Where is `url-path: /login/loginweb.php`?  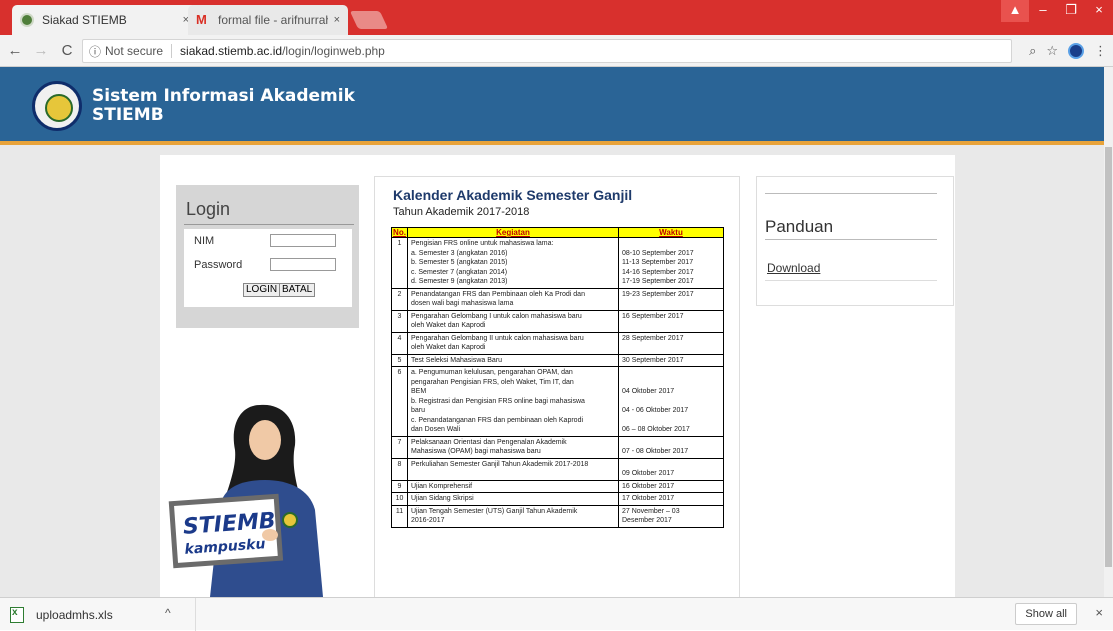 url-path: /login/loginweb.php is located at coordinates (333, 51).